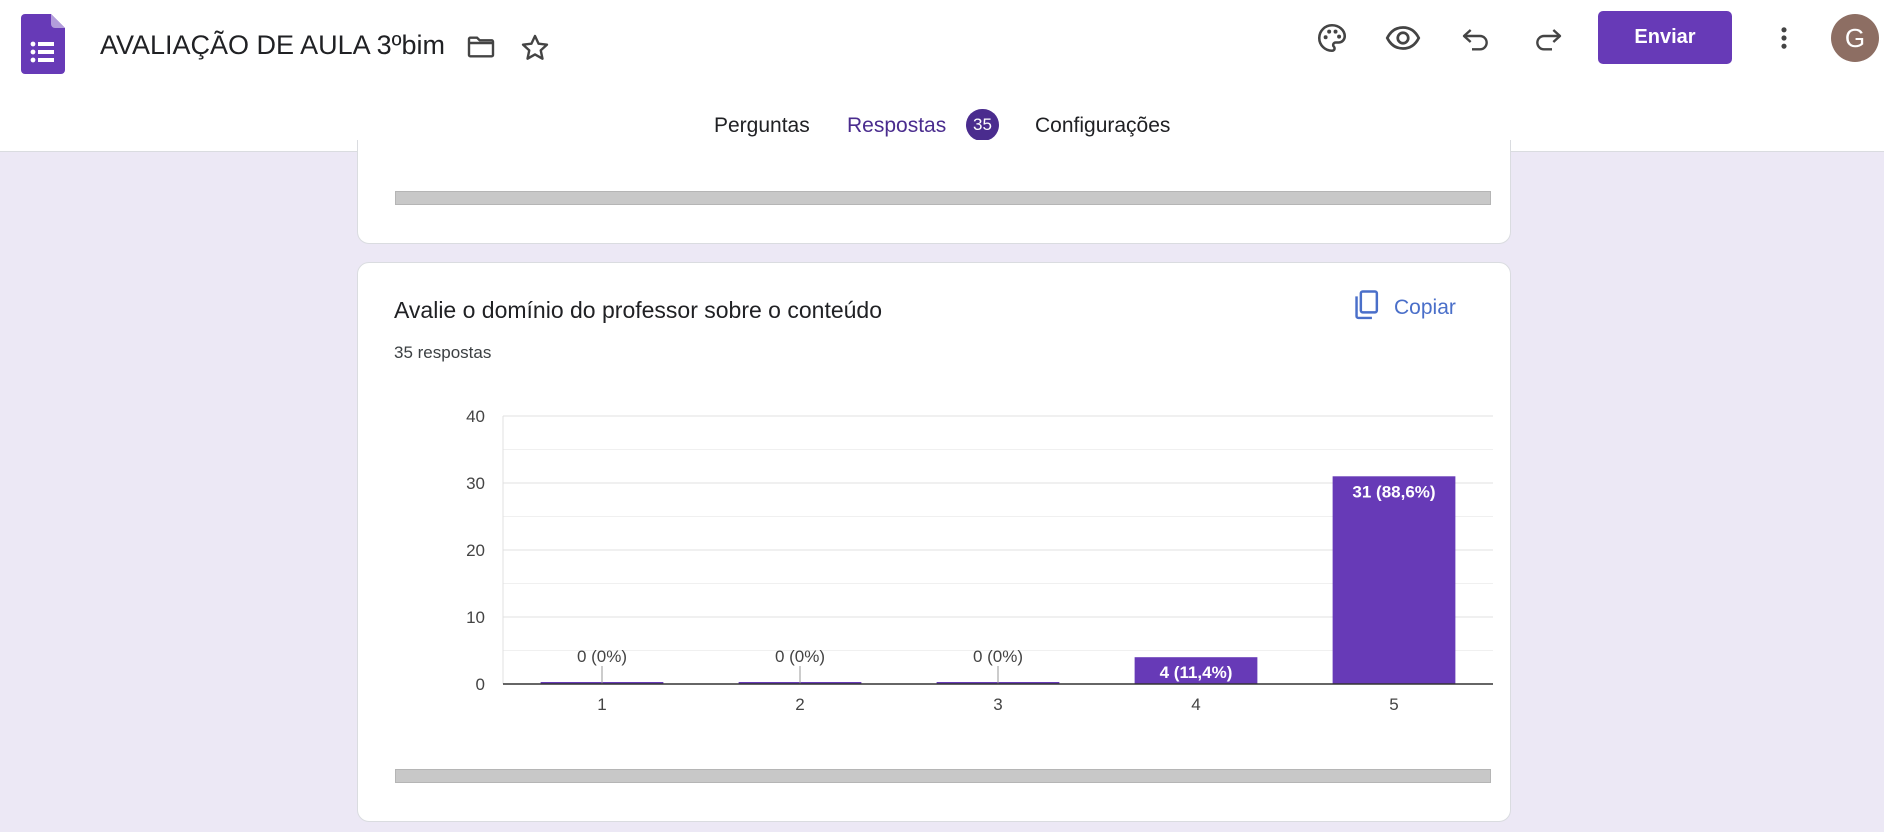 The height and width of the screenshot is (832, 1884). I want to click on chart-bar, so click(1394, 580).